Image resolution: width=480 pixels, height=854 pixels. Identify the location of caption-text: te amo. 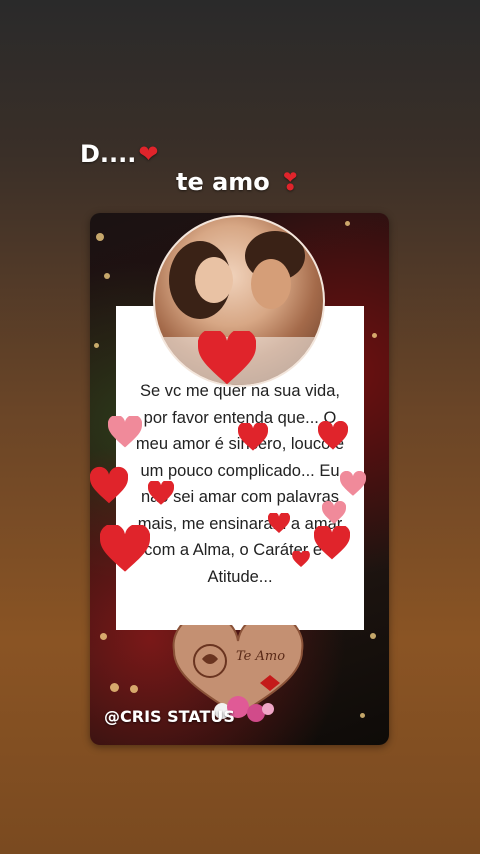
(223, 182).